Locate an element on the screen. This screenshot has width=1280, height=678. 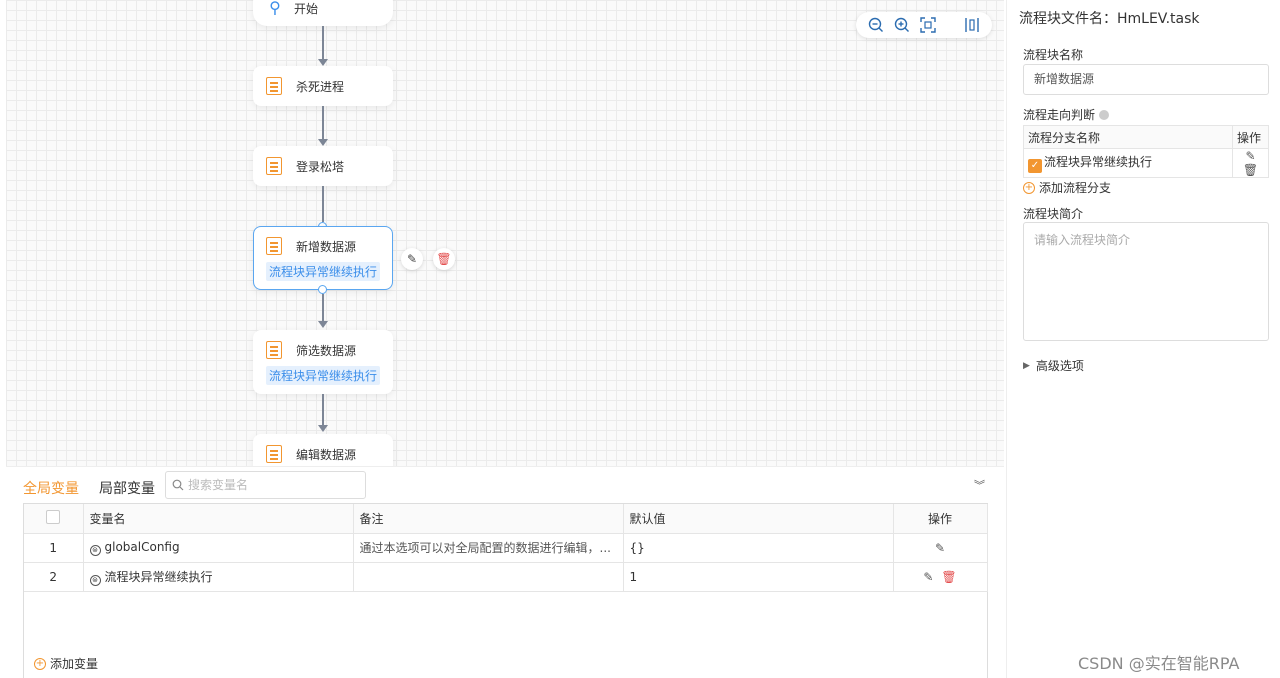
zoom-toolbar is located at coordinates (924, 25).